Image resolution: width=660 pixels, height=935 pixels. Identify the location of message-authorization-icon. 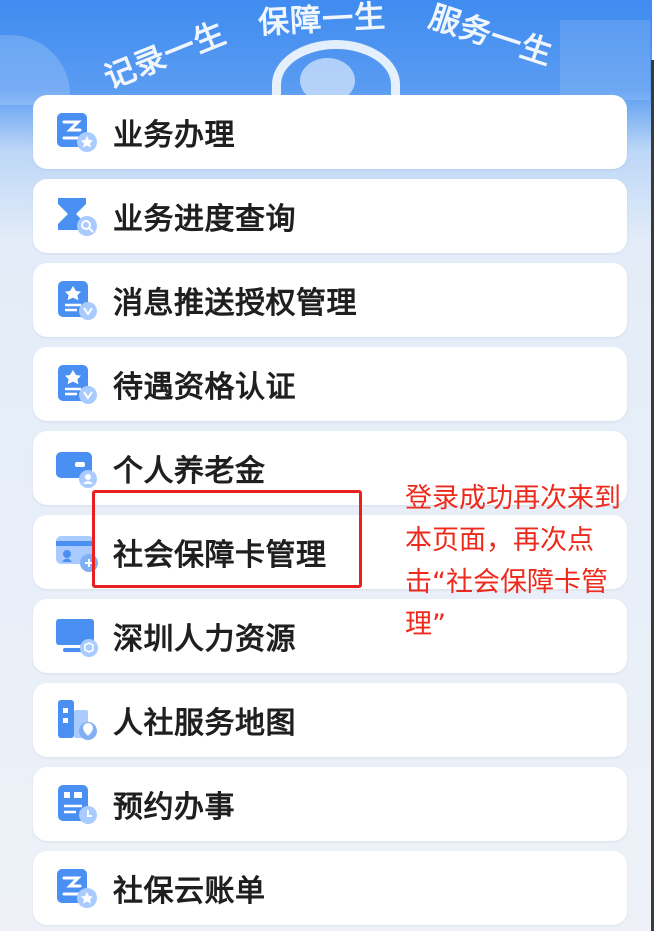
(77, 300).